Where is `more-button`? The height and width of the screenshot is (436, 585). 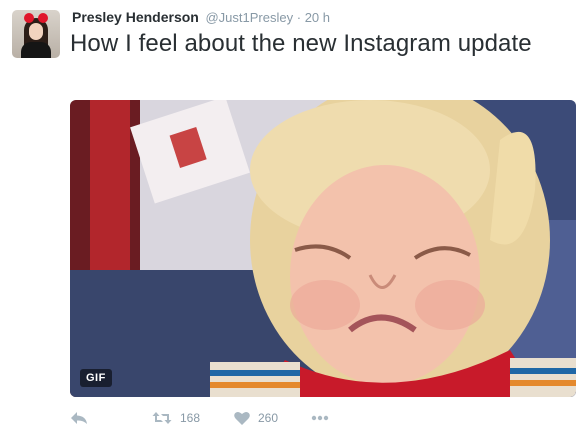 more-button is located at coordinates (320, 418).